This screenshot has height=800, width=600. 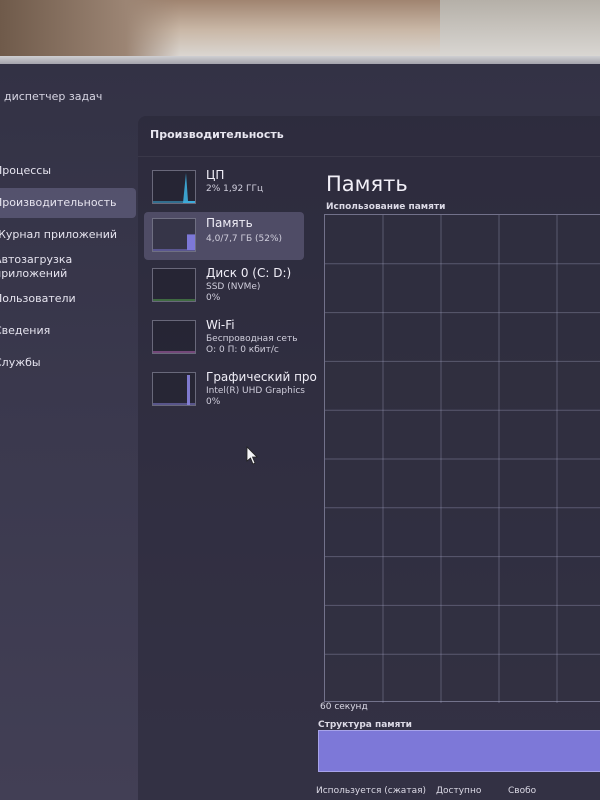 I want to click on sidebar-item-processes: Процессы, so click(x=68, y=171).